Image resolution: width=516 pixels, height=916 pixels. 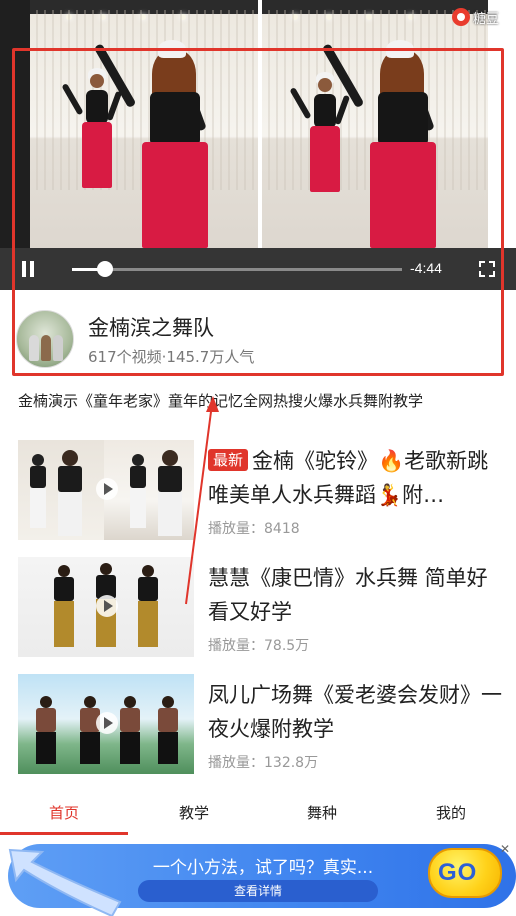 I want to click on list-item: 慧慧《康巴情》水兵舞 简单好看又好学 播放量：78.5万, so click(x=258, y=609).